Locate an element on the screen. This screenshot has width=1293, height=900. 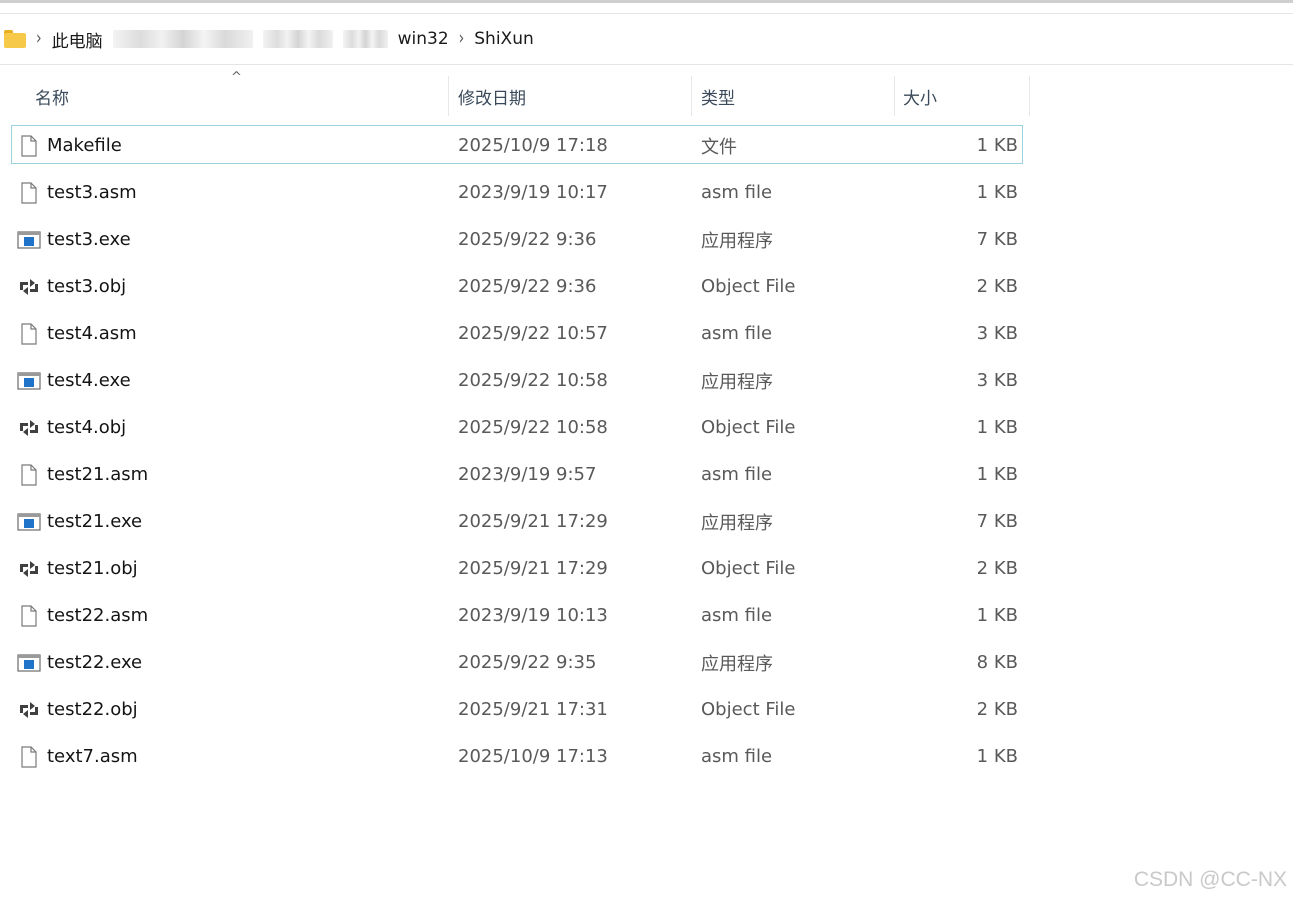
watermark: CSDN @CC-NX is located at coordinates (1210, 879).